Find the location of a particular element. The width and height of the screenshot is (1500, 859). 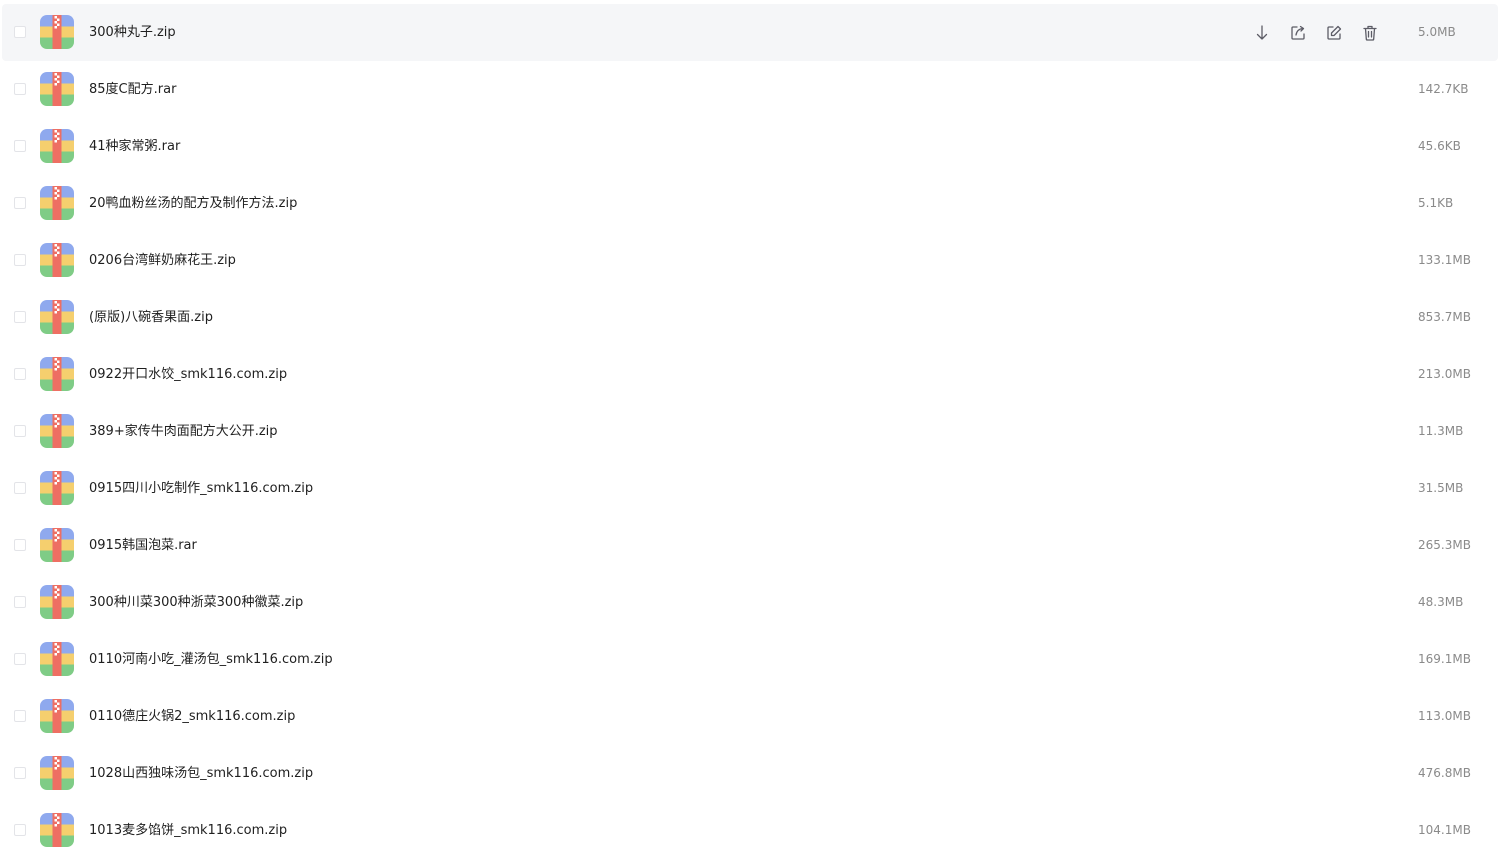

file-name: 300种川菜300种浙菜300种徽菜.zip is located at coordinates (196, 602).